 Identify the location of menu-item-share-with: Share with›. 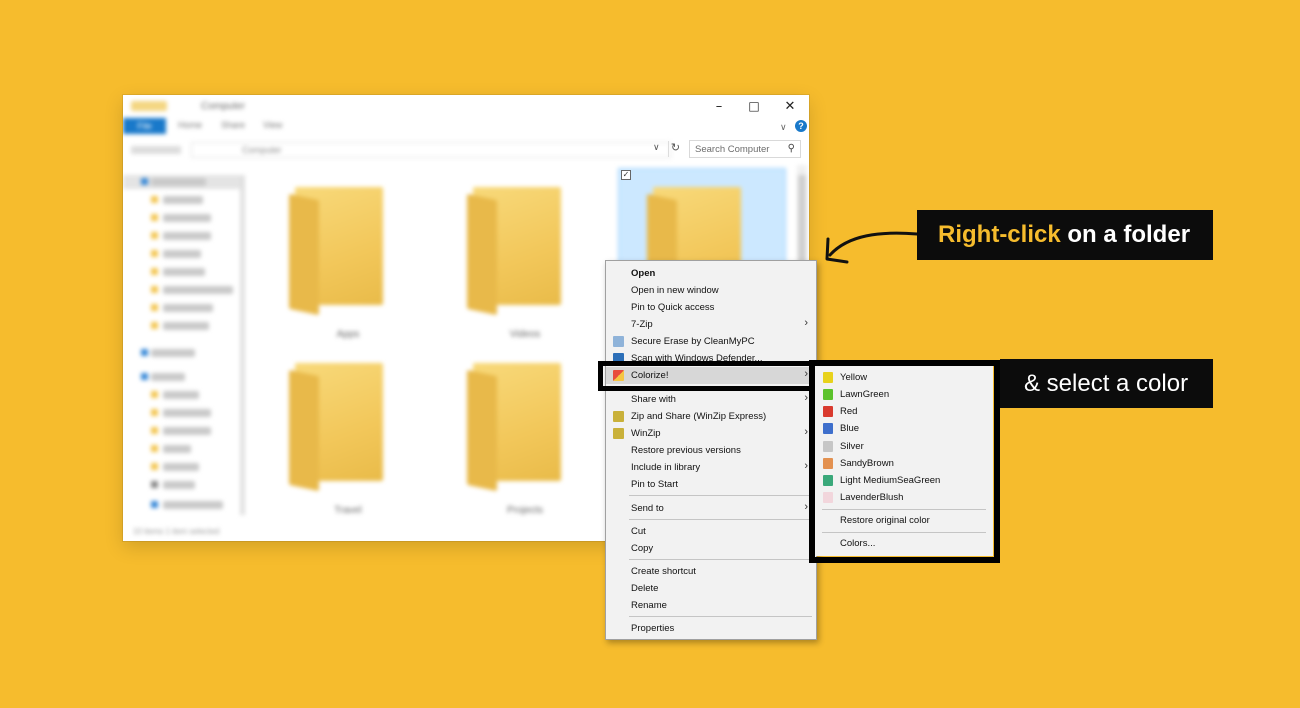
(711, 399).